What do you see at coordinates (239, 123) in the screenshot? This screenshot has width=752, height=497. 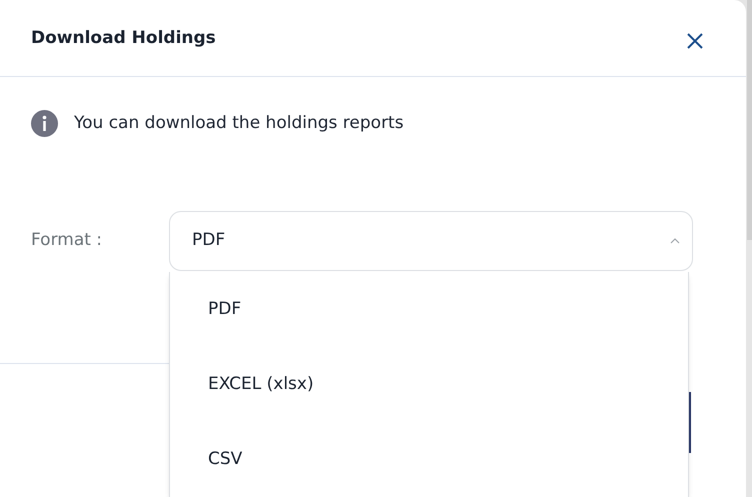 I see `info-text: You can download the holdings reports` at bounding box center [239, 123].